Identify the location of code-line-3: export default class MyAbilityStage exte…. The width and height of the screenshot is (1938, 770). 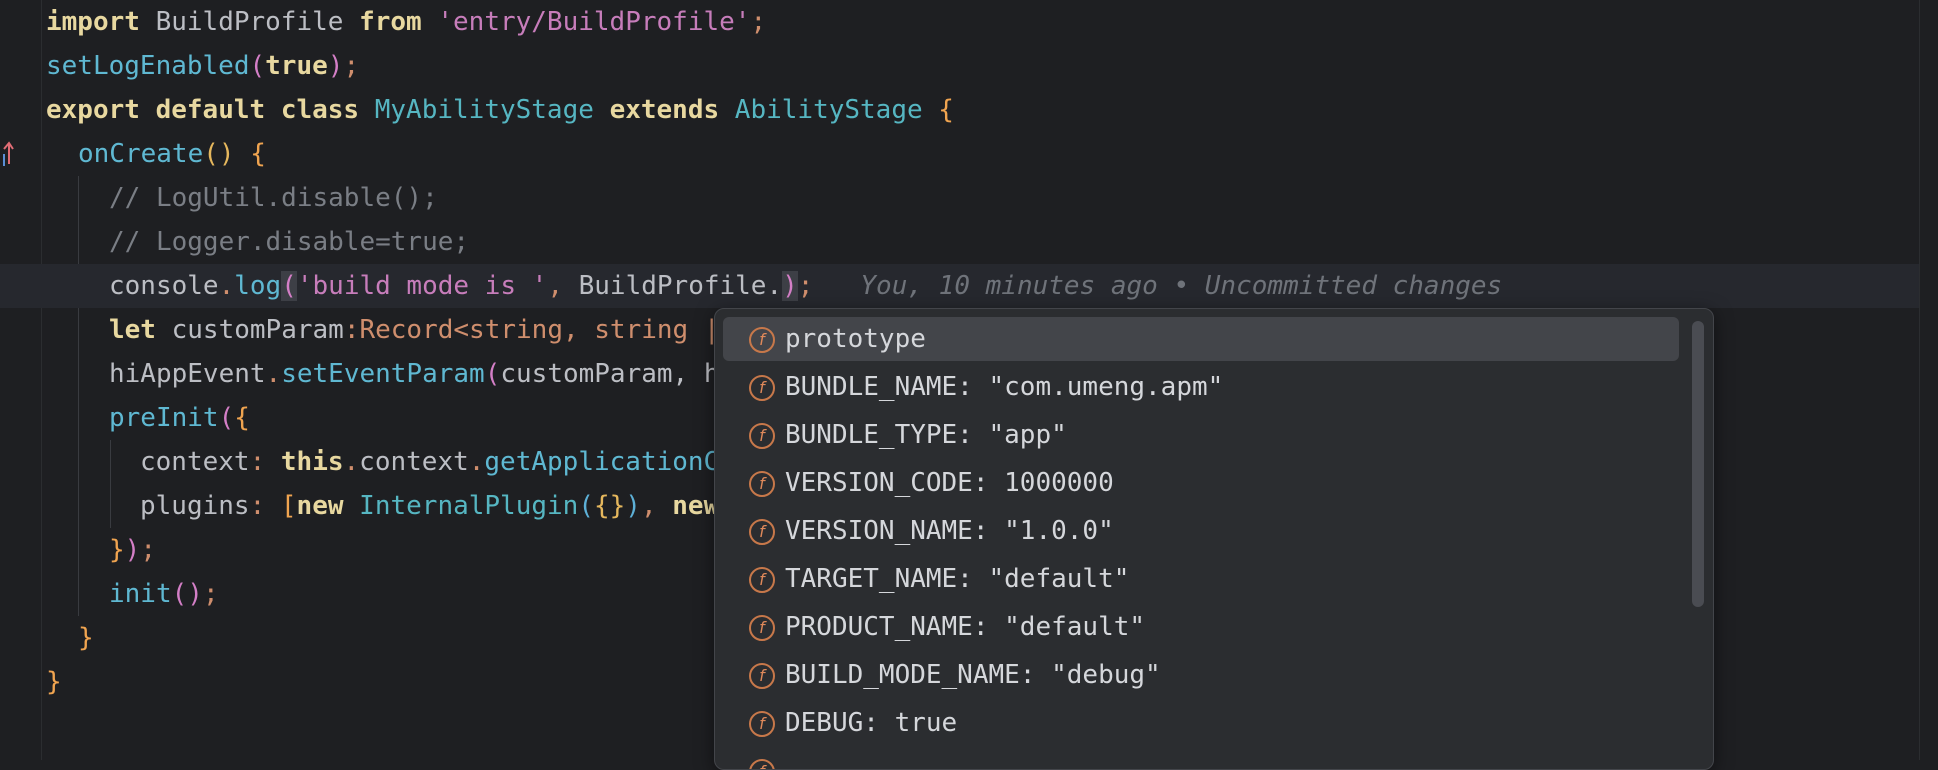
(500, 110).